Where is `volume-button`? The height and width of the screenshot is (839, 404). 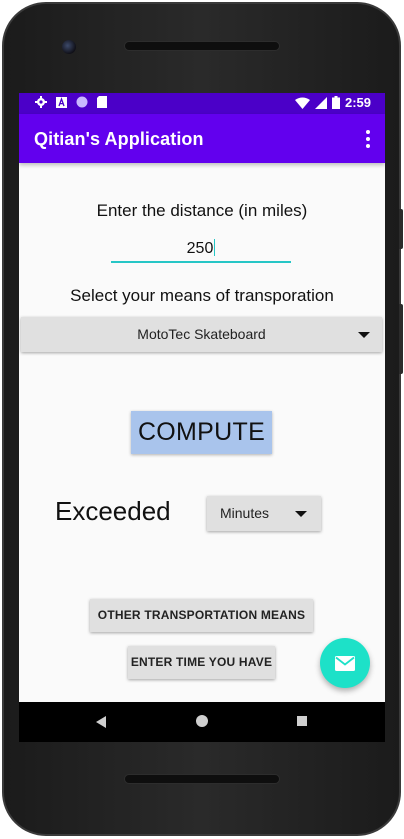
volume-button is located at coordinates (401, 229).